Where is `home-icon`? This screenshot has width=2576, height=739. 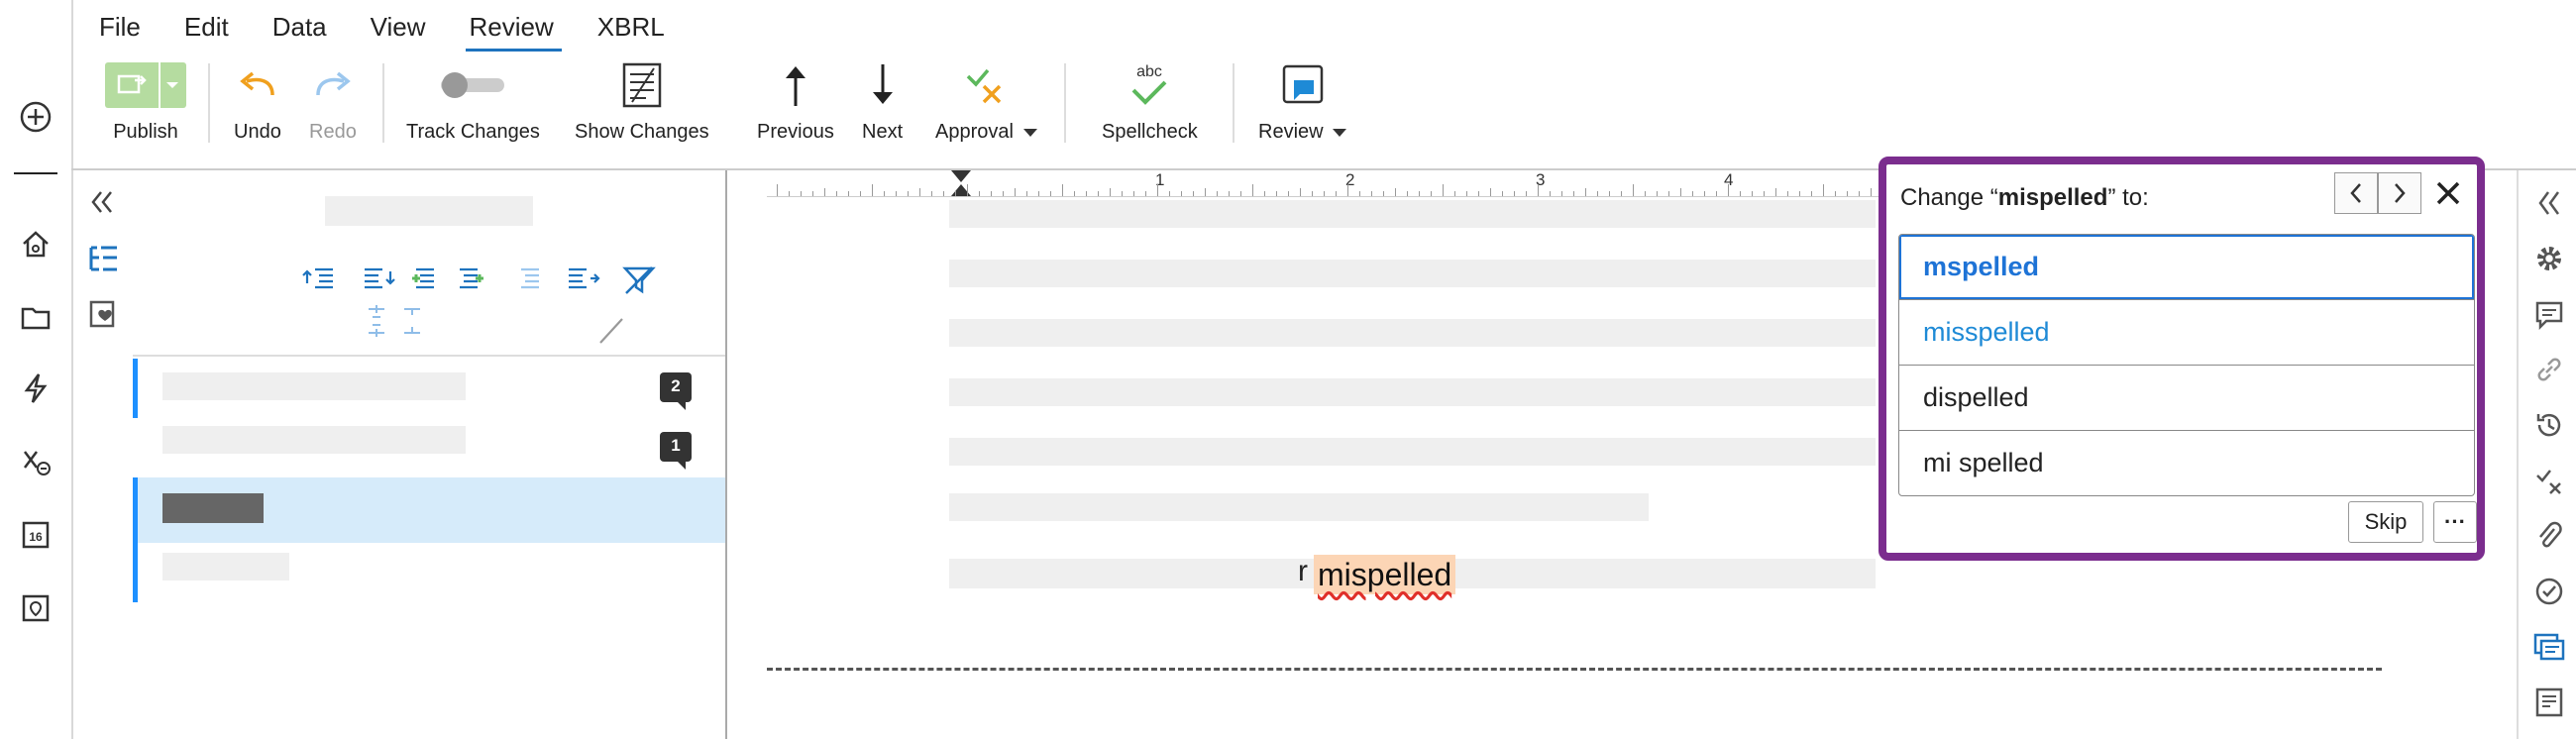 home-icon is located at coordinates (35, 244).